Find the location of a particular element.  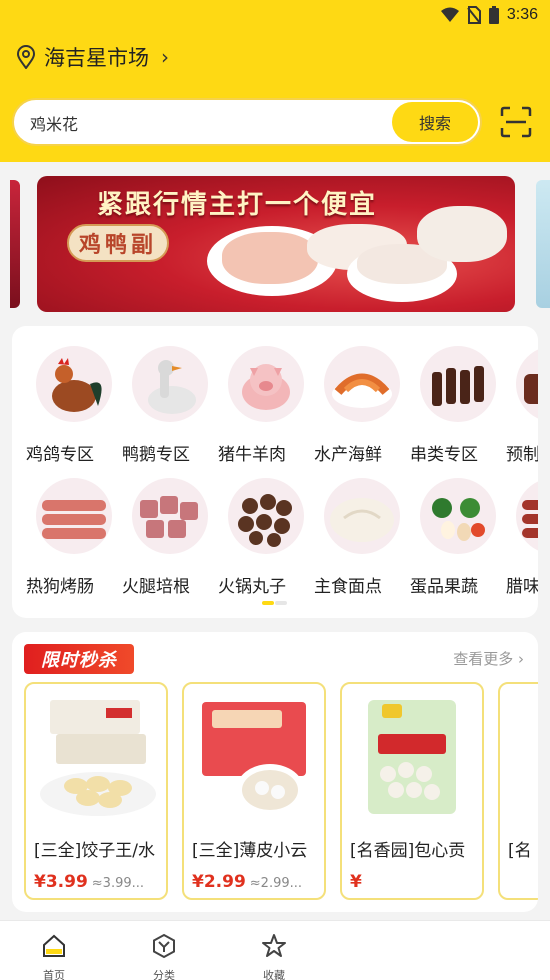

category-item: 串类专区 is located at coordinates (458, 398).